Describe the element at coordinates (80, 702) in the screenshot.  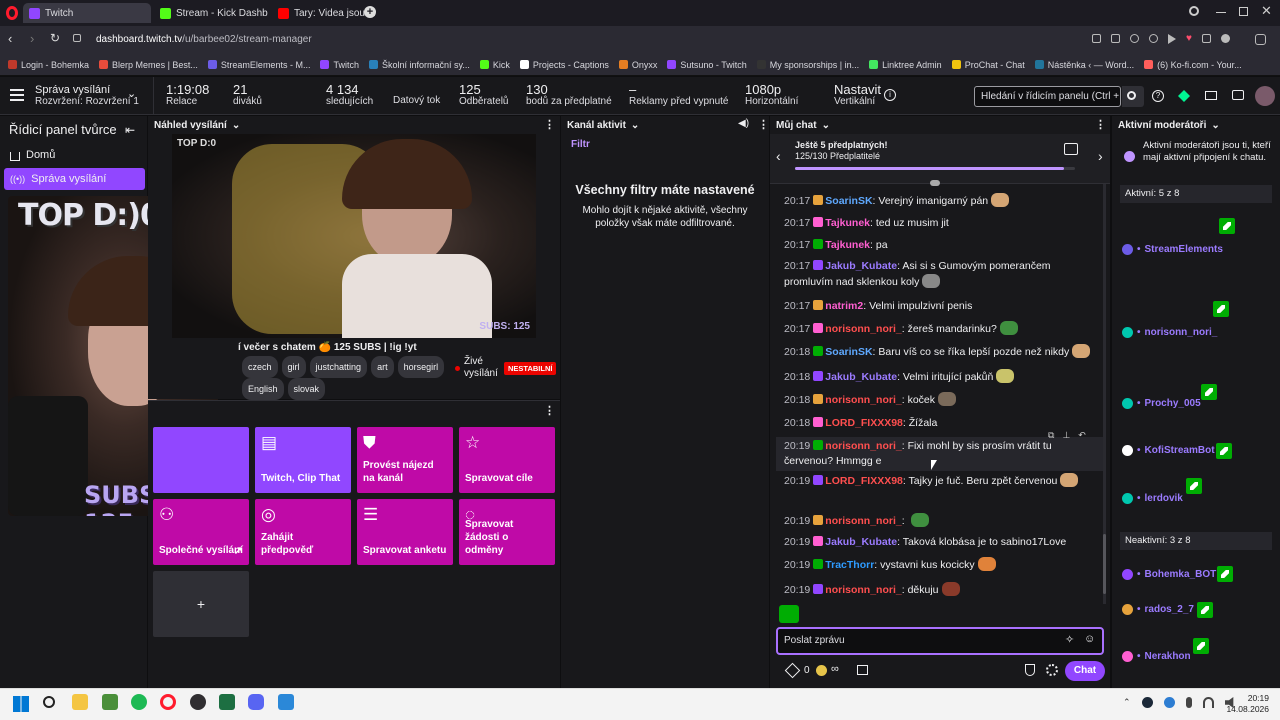
I see `file-explorer-icon` at that location.